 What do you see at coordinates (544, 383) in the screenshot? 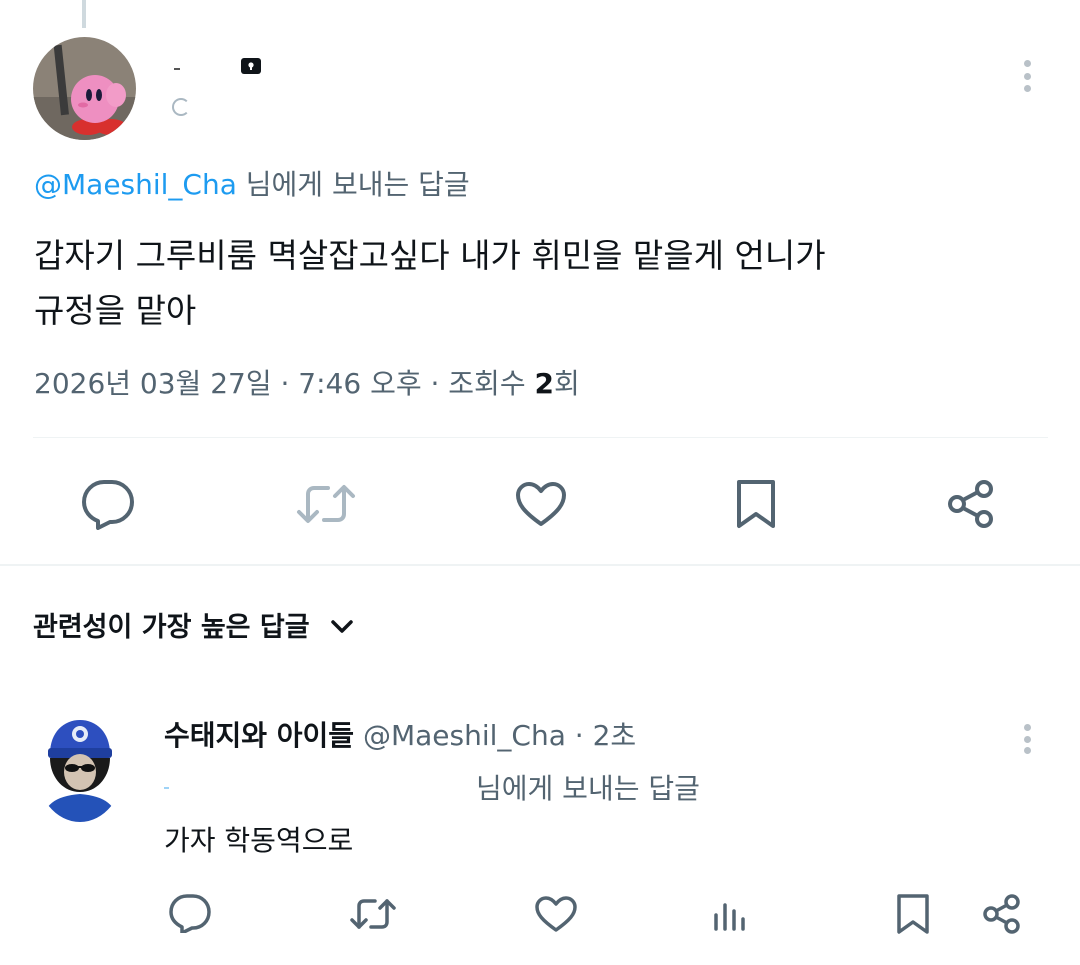
I see `view-count: 2` at bounding box center [544, 383].